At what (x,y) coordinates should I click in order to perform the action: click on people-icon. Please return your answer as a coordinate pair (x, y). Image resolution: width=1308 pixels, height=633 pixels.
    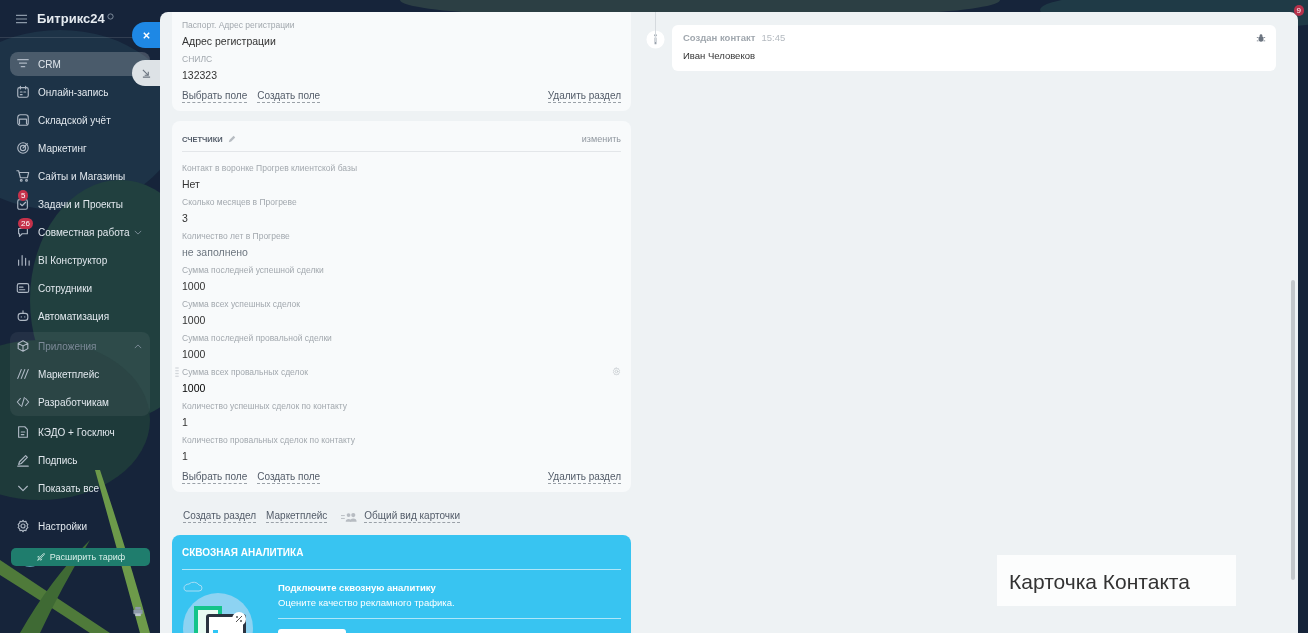
    Looking at the image, I should click on (350, 516).